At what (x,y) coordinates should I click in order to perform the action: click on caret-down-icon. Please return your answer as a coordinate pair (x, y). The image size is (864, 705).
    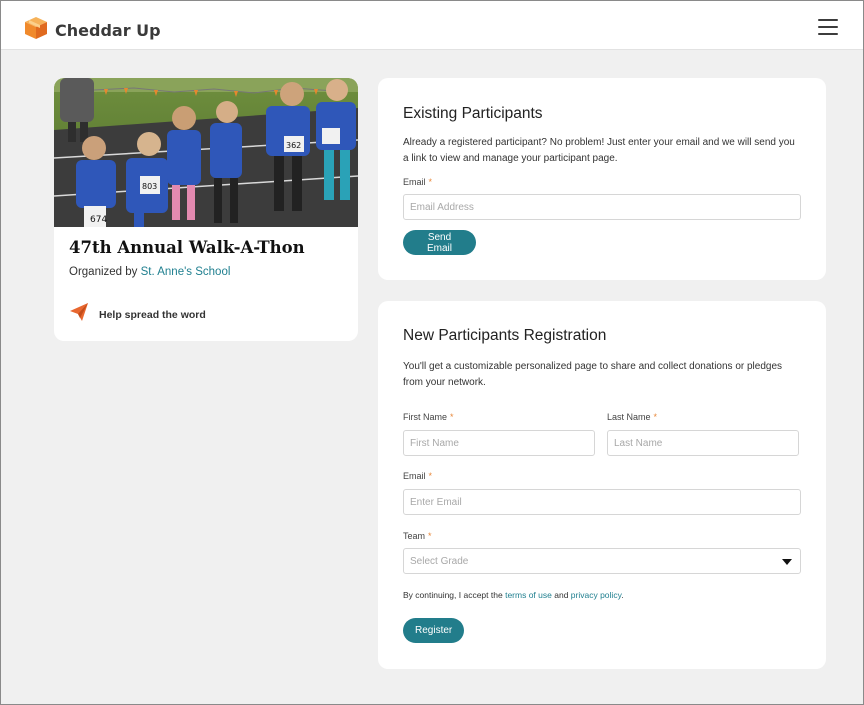
    Looking at the image, I should click on (787, 562).